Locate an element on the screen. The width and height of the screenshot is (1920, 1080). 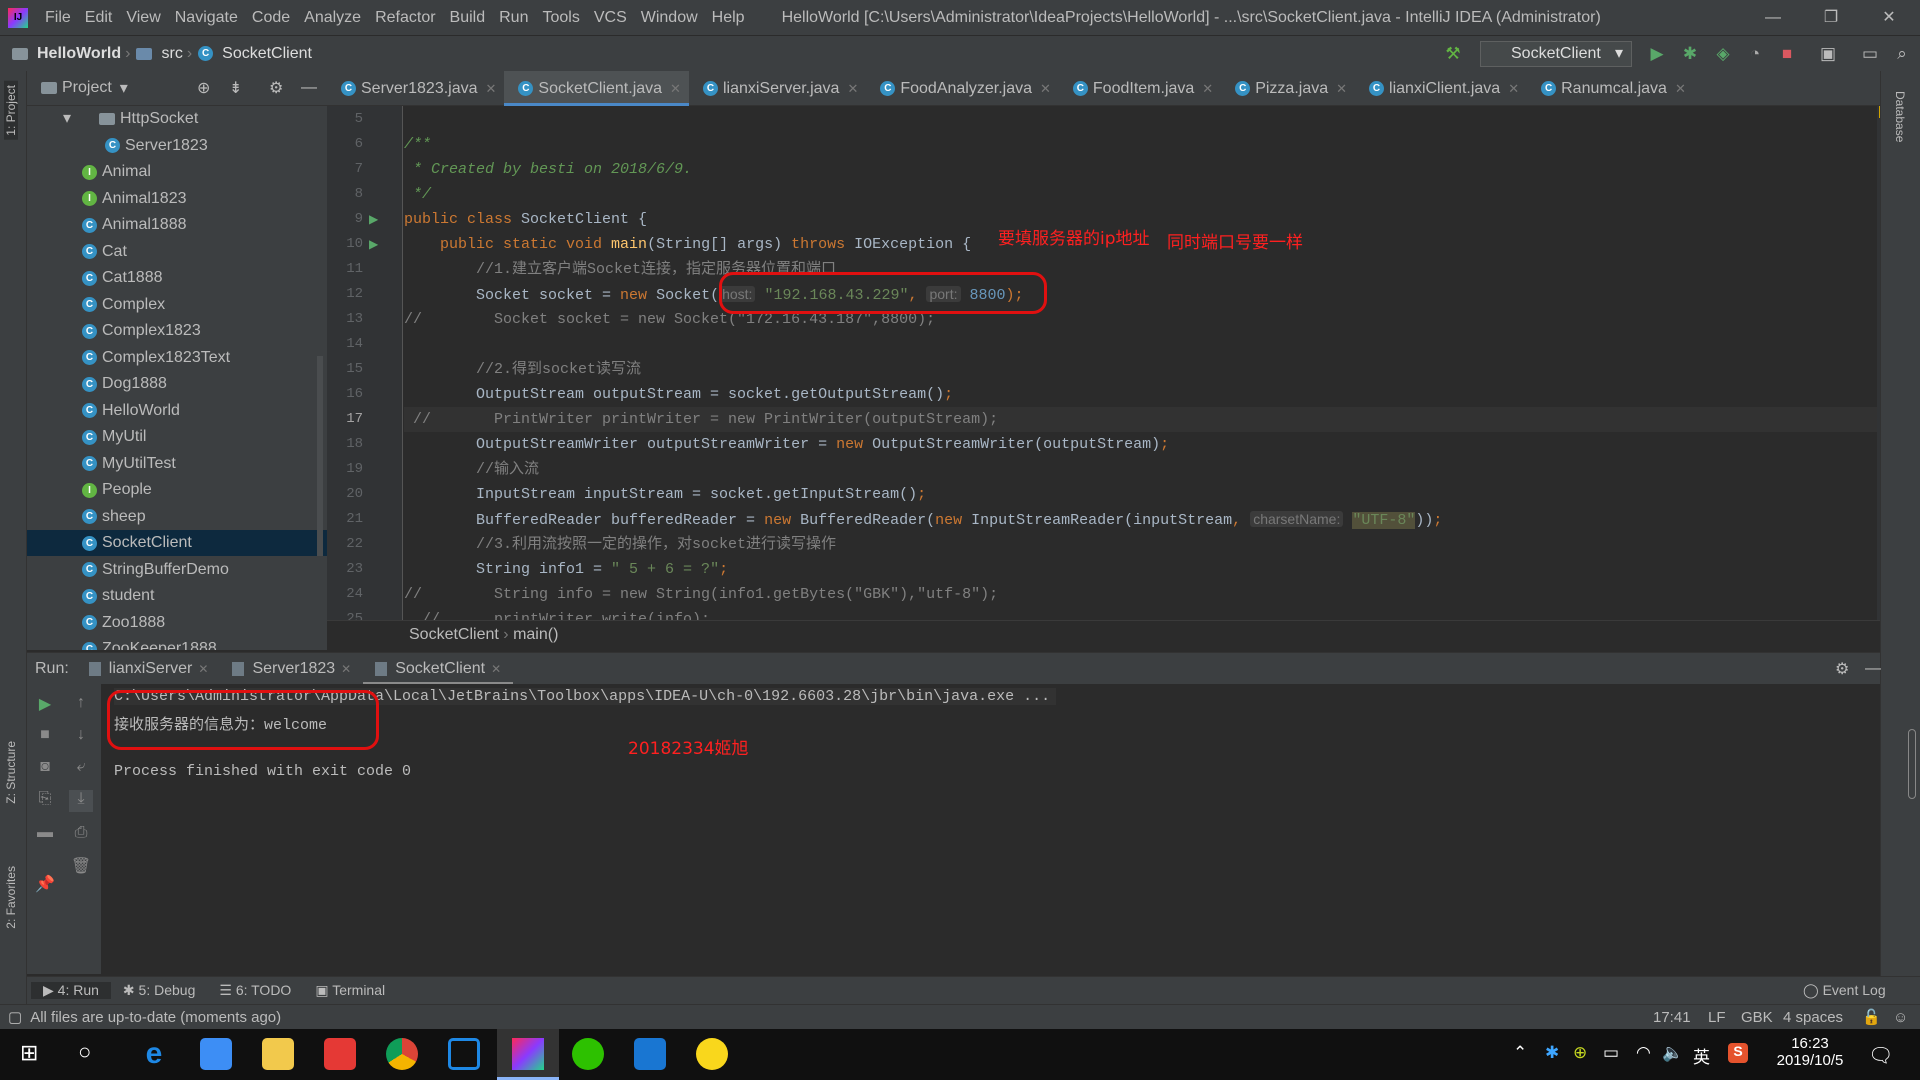
profile-icon: ◔ is located at coordinates (1755, 54).